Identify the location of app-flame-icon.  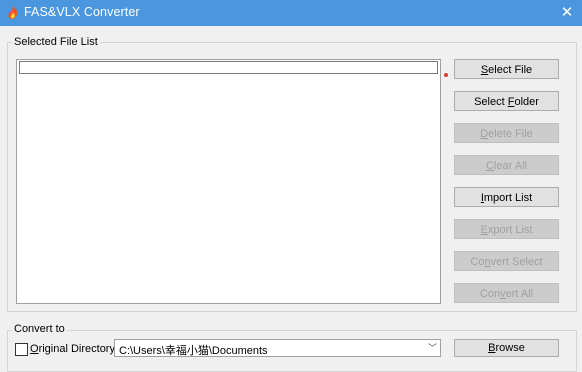
(13, 12).